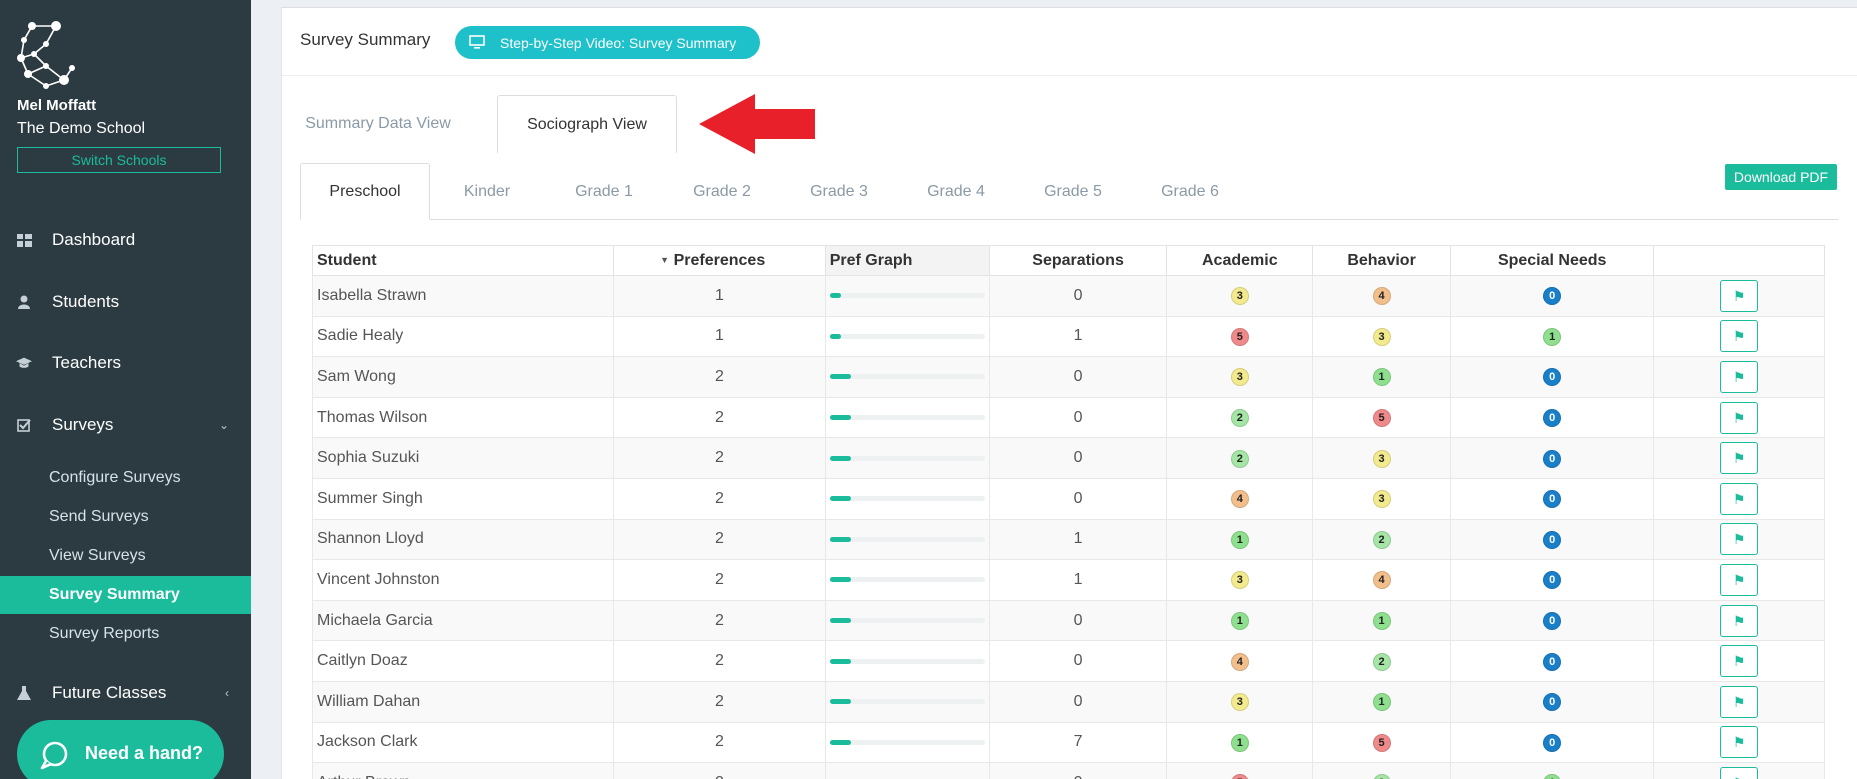 The height and width of the screenshot is (779, 1857). I want to click on tab-grade-1: Grade 1, so click(604, 191).